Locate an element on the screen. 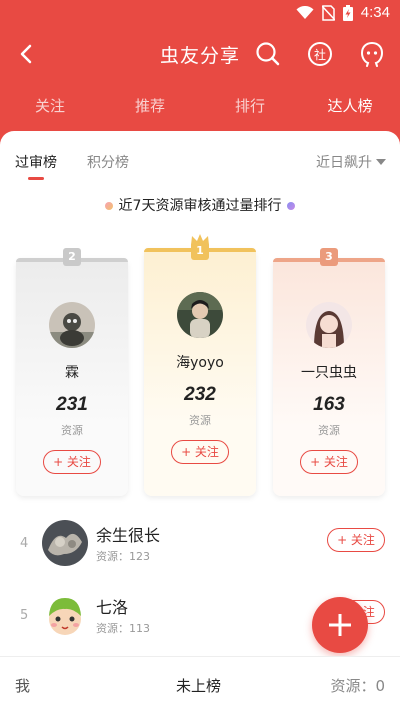 The width and height of the screenshot is (400, 711). status-time: 4:34 is located at coordinates (375, 12).